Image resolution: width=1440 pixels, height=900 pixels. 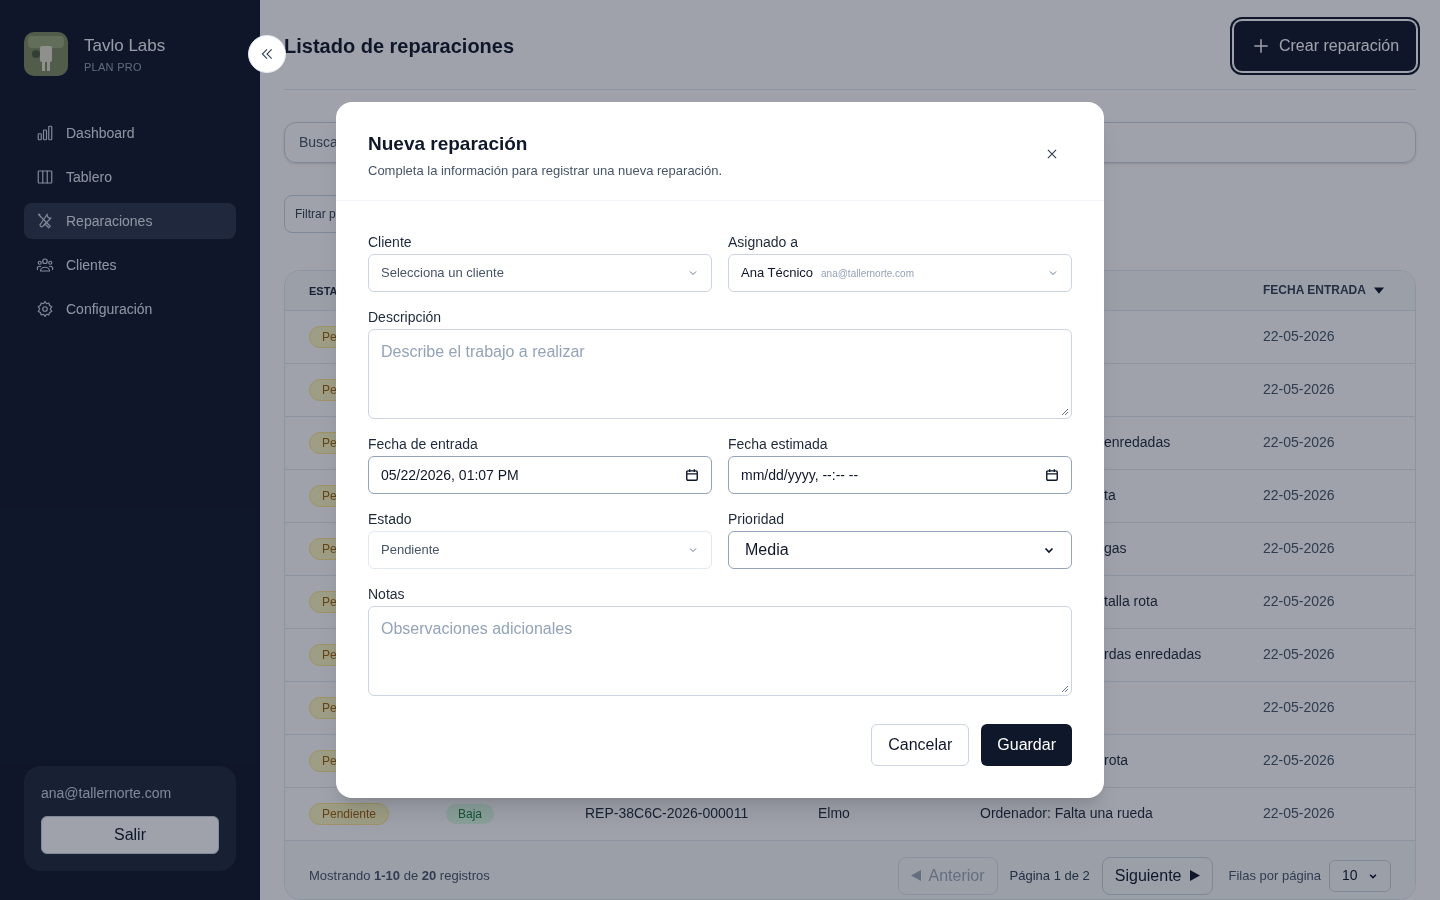 I want to click on description-cell: Ordenador: Falta una rueda, so click(x=1066, y=813).